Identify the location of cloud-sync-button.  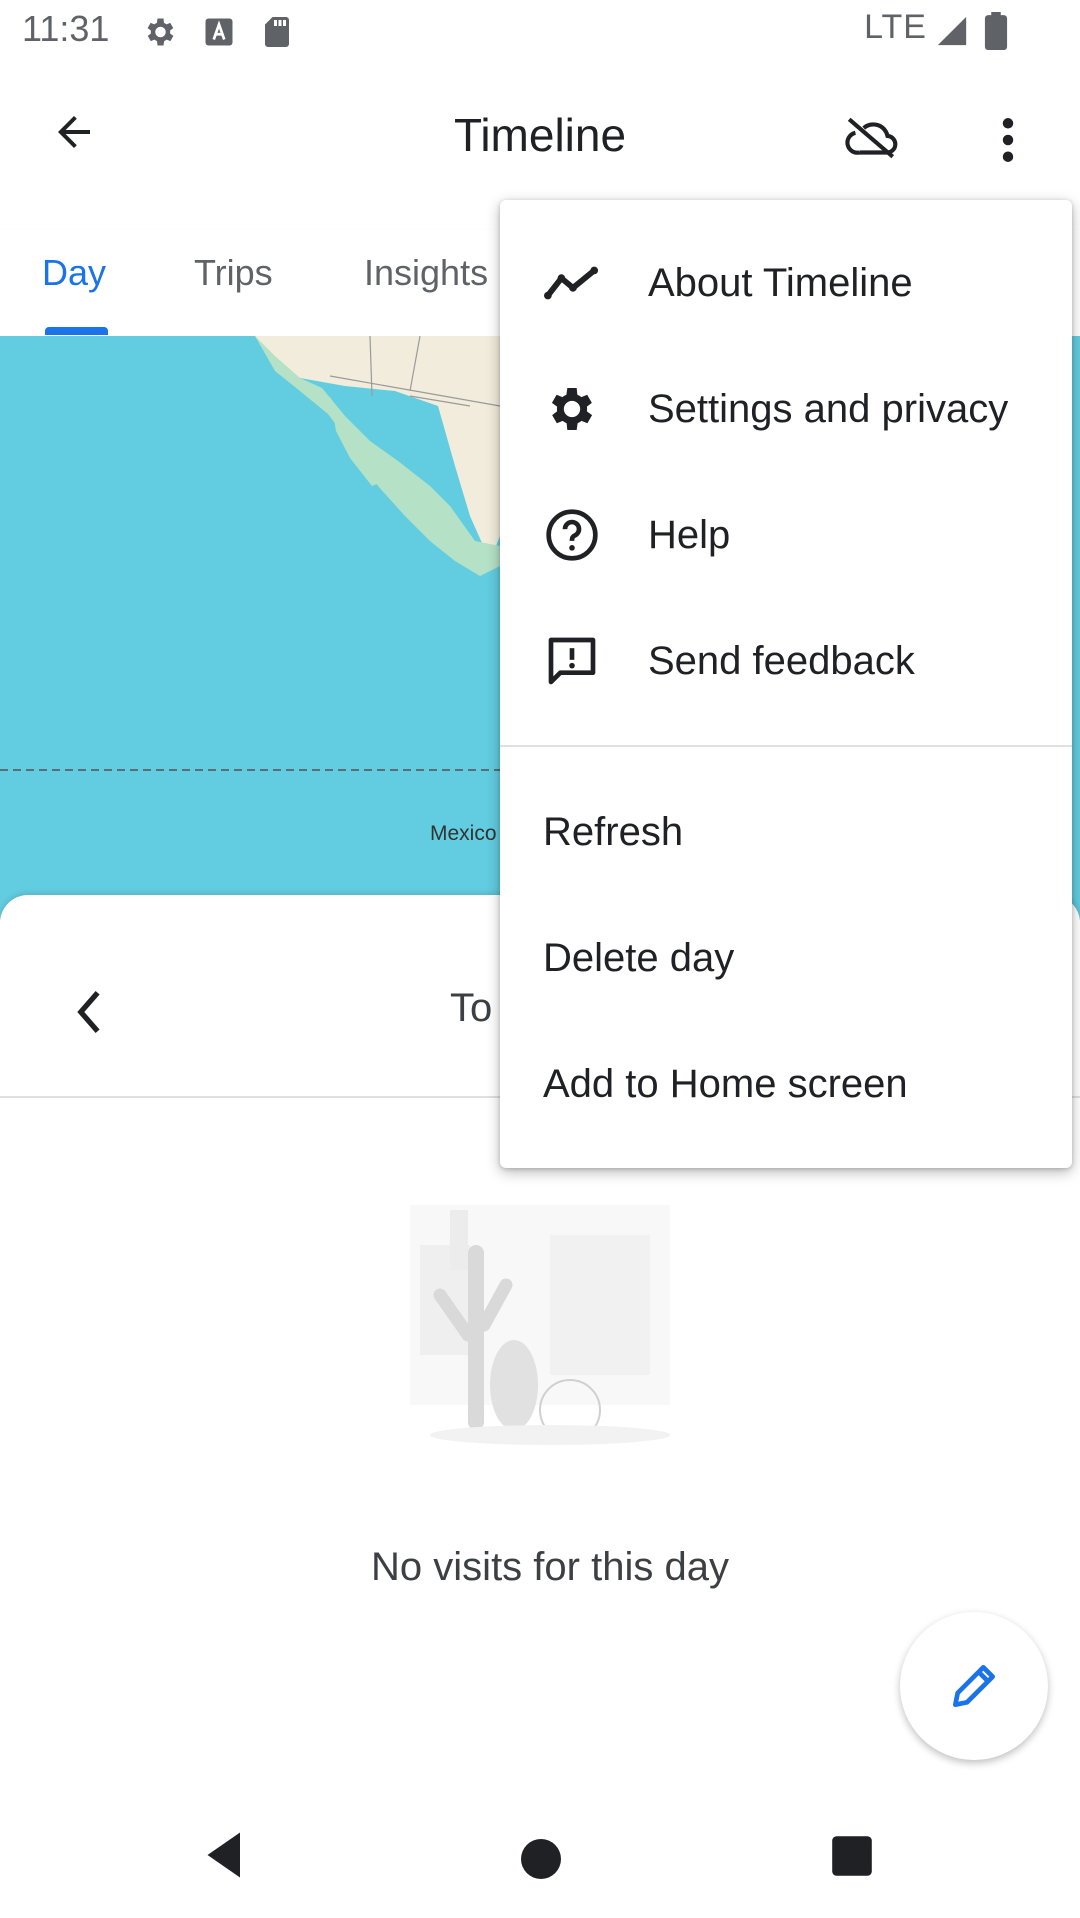
(872, 138).